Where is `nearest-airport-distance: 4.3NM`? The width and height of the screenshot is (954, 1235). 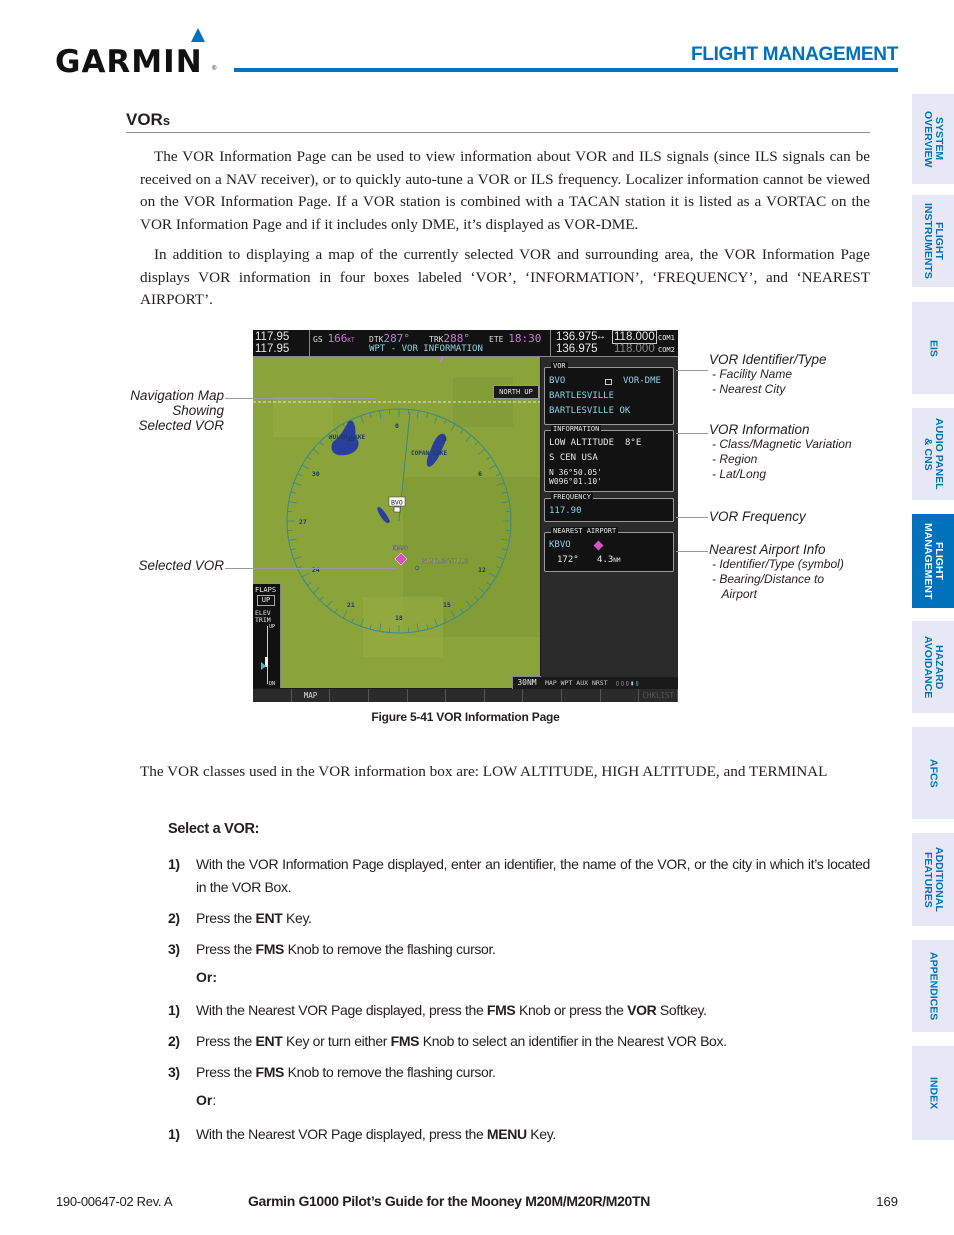
nearest-airport-distance: 4.3NM is located at coordinates (609, 560).